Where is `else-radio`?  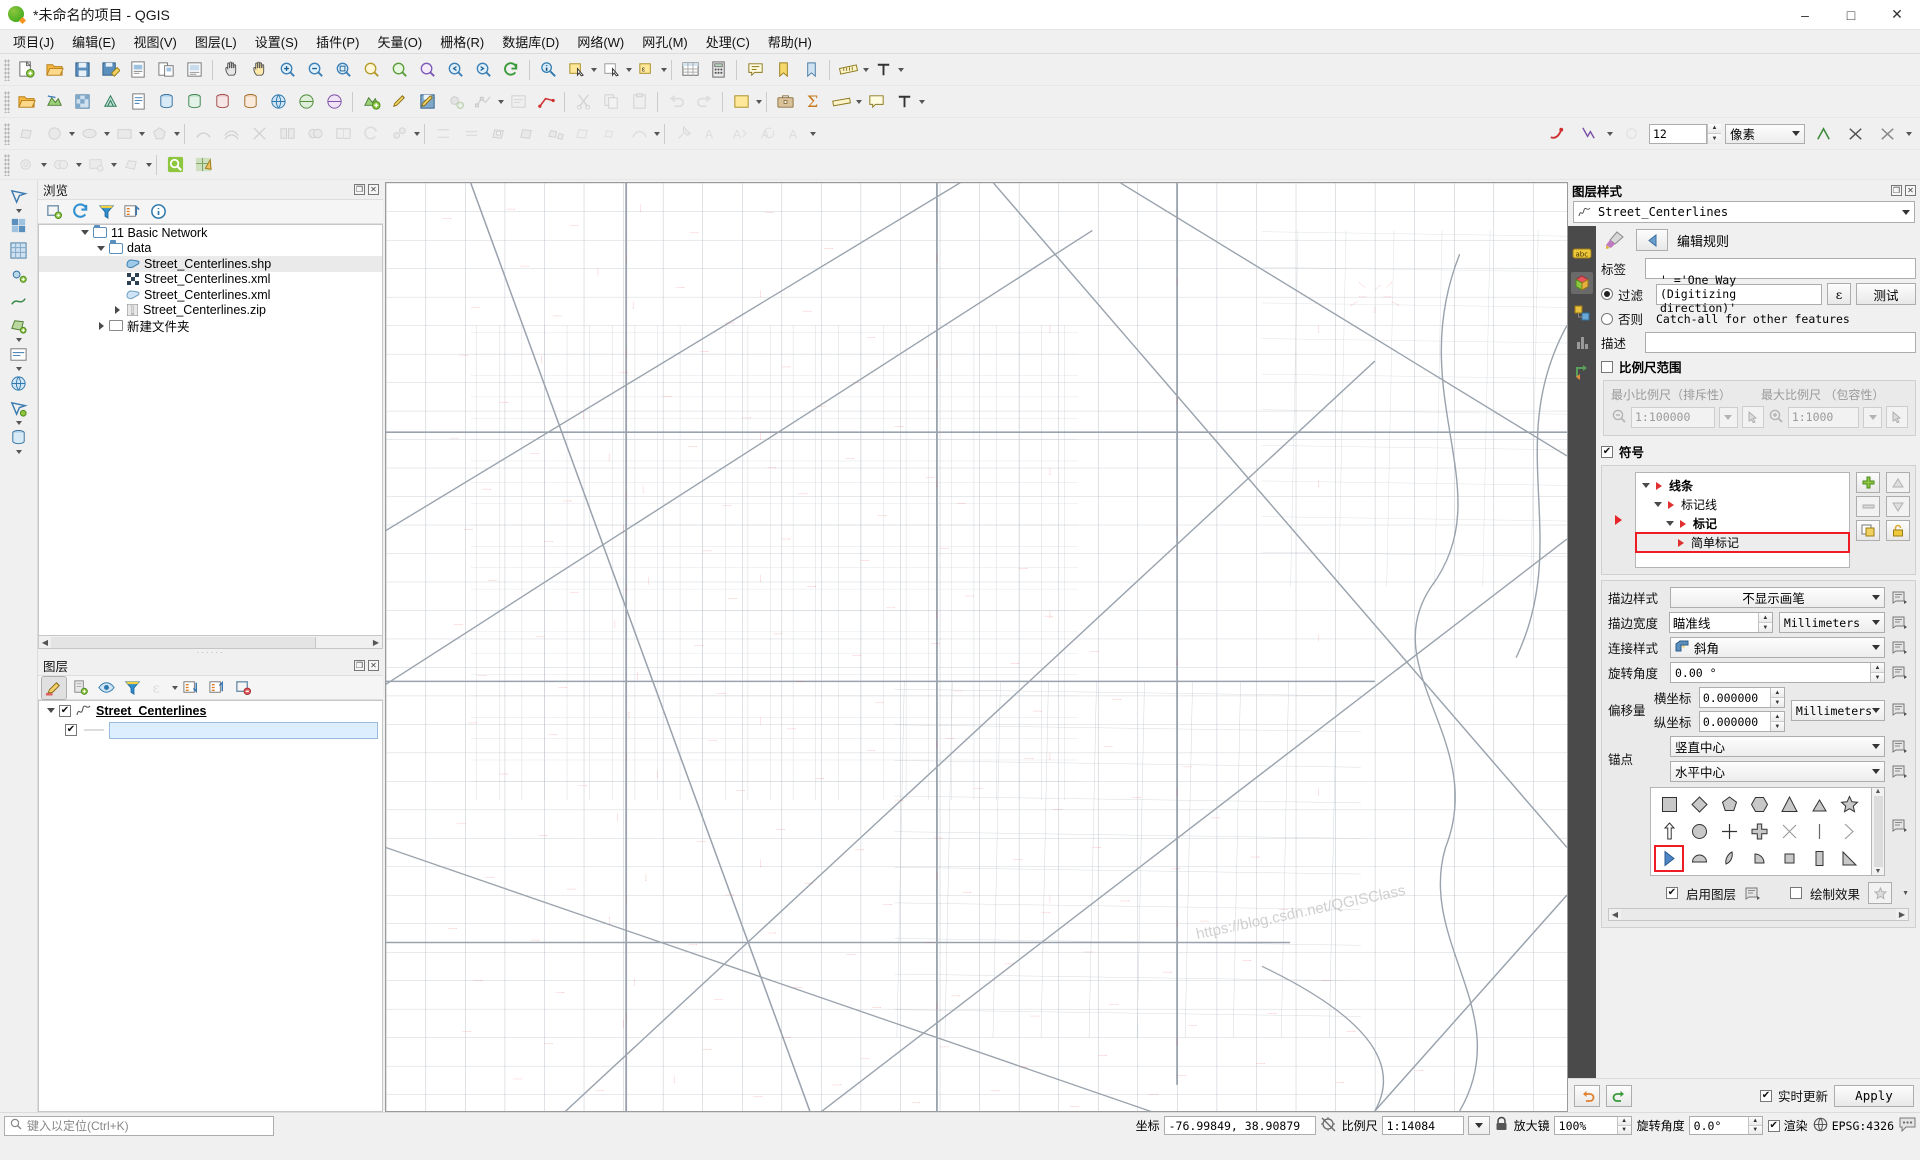
else-radio is located at coordinates (1607, 318).